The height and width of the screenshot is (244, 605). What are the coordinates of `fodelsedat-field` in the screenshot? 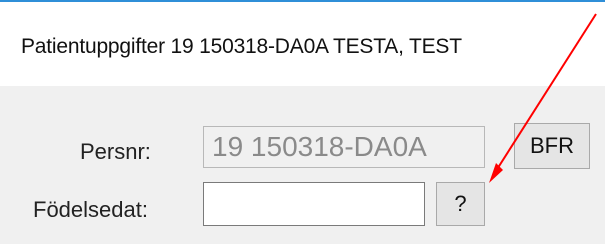 It's located at (314, 204).